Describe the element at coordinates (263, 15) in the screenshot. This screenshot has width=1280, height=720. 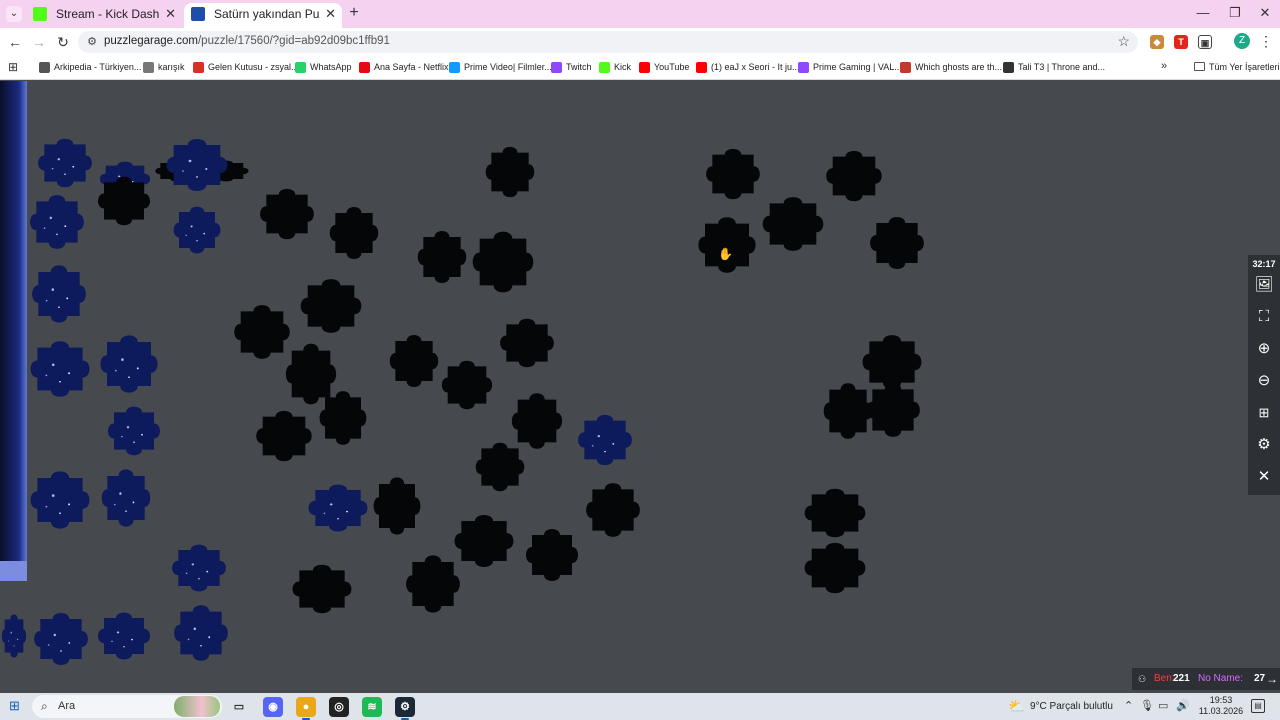
I see `tab-puzzle: Satürn yakından Puzzle ve Yapb ✕` at that location.